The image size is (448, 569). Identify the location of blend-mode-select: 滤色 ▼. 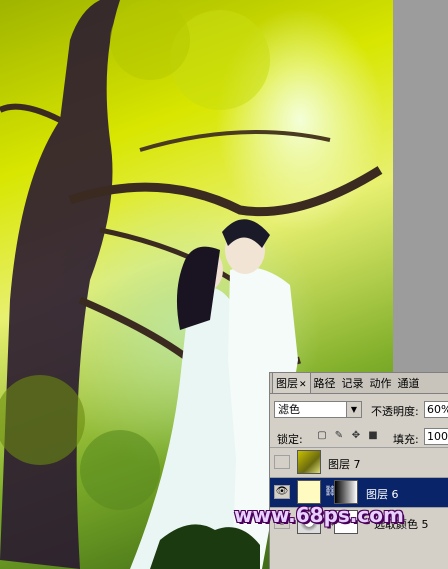
(318, 409).